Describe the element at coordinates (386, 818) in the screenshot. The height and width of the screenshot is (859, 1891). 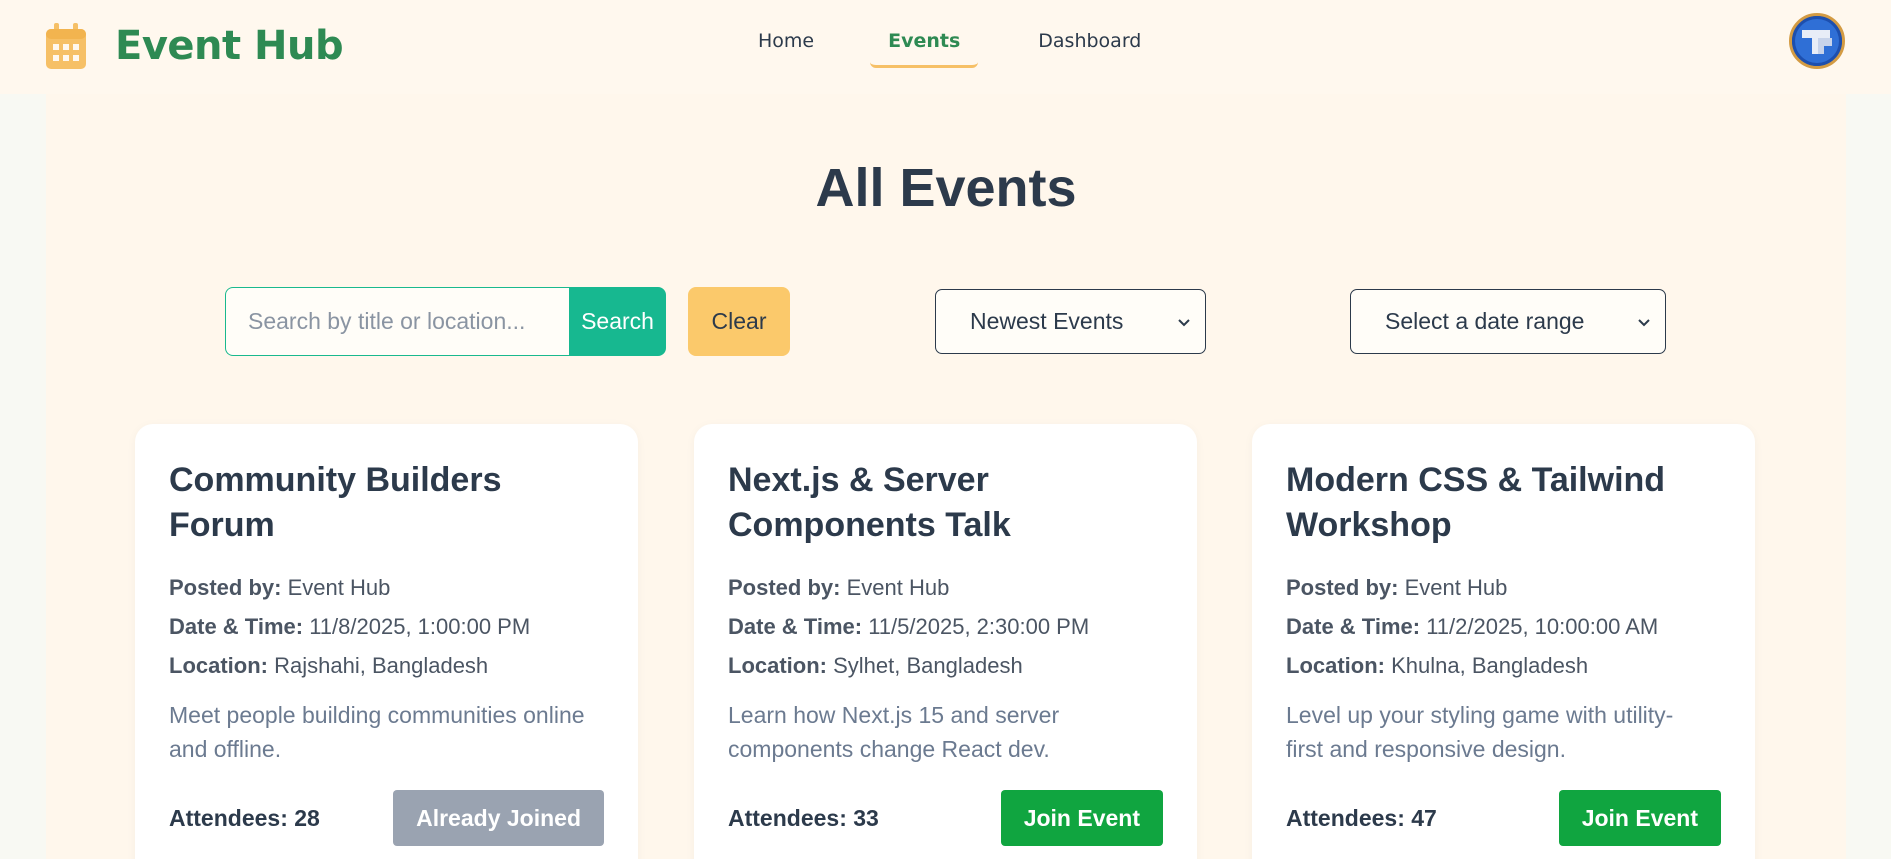
I see `event-footer: Attendees: 28 Already Joined` at that location.